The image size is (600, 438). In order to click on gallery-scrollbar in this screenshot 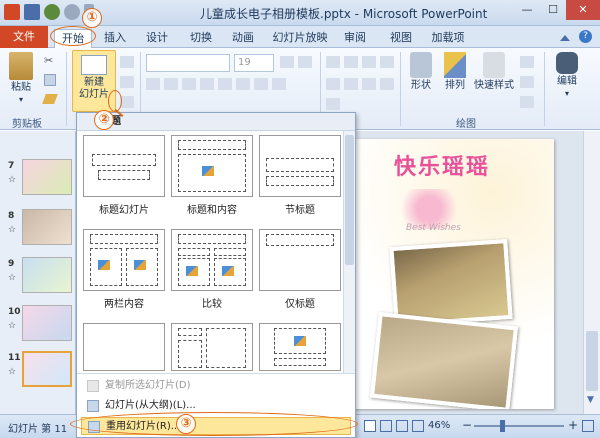, I will do `click(349, 252)`.